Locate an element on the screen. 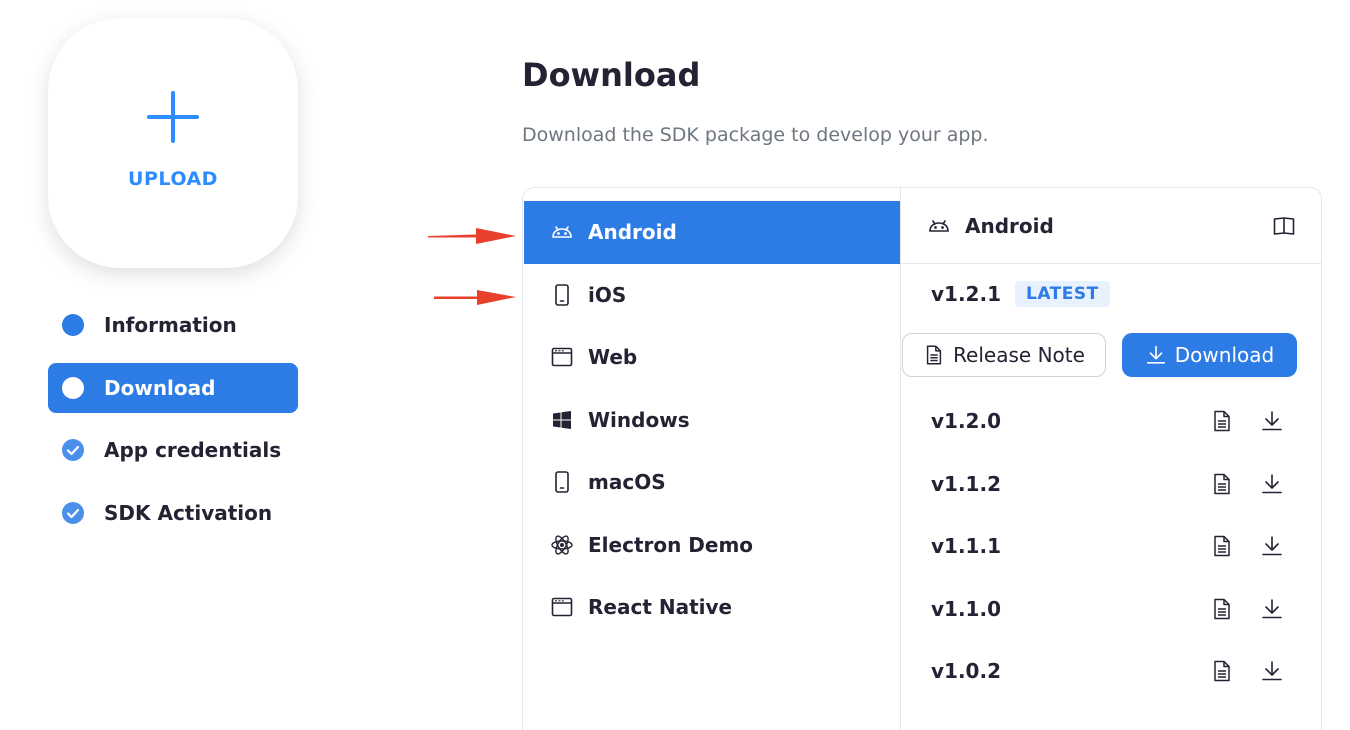  platform-item-react-native: React Native is located at coordinates (712, 607).